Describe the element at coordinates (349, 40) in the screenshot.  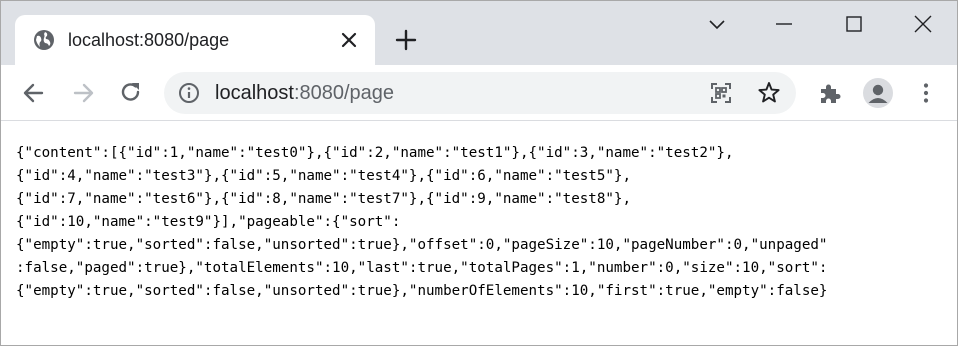
I see `close-tab-icon` at that location.